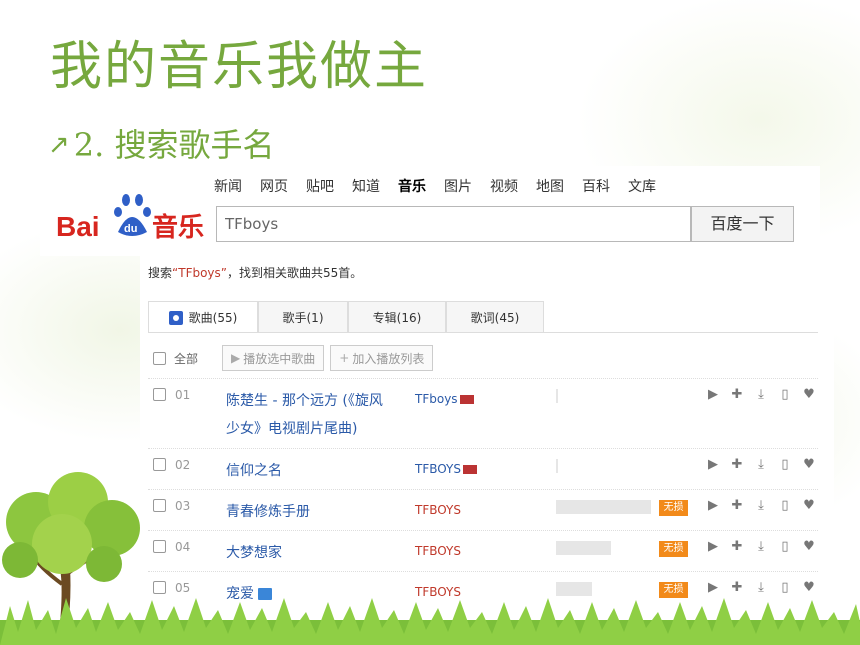  I want to click on select-all-label: 全部, so click(186, 358).